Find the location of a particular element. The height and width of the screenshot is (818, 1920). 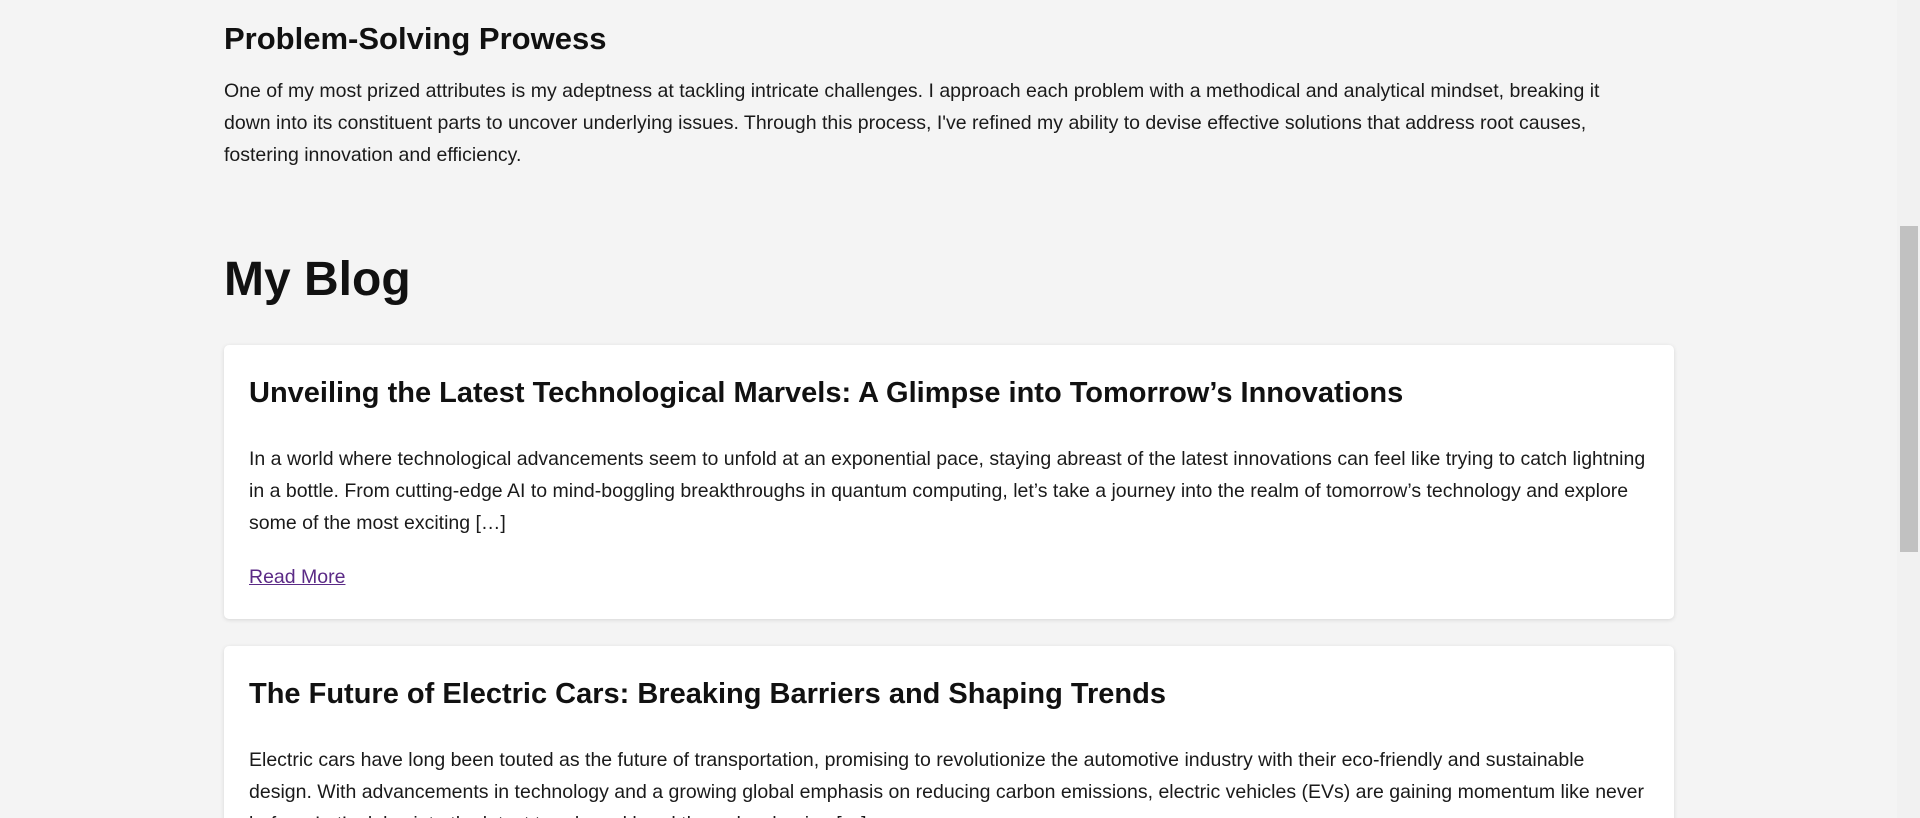

read-more-link: Read More is located at coordinates (297, 577).